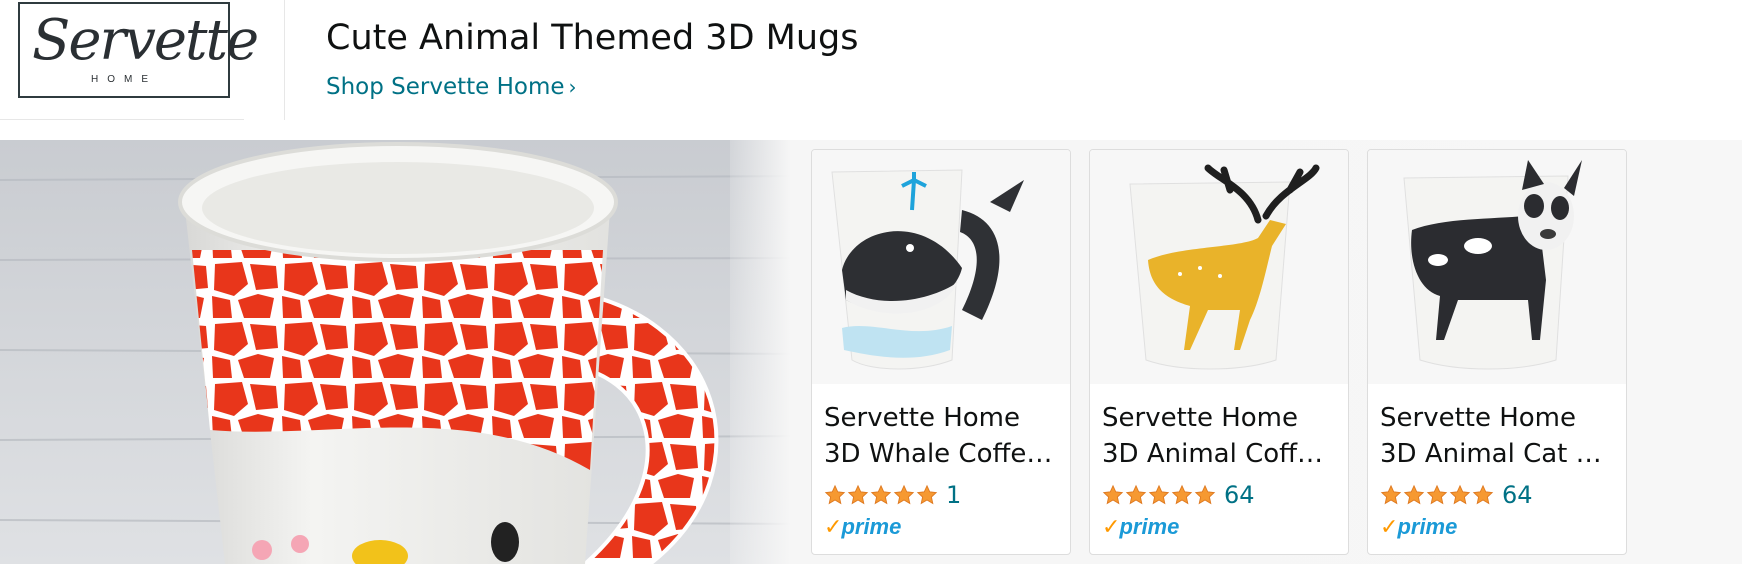 The height and width of the screenshot is (564, 1742). Describe the element at coordinates (572, 87) in the screenshot. I see `chevron-right-icon: ›` at that location.